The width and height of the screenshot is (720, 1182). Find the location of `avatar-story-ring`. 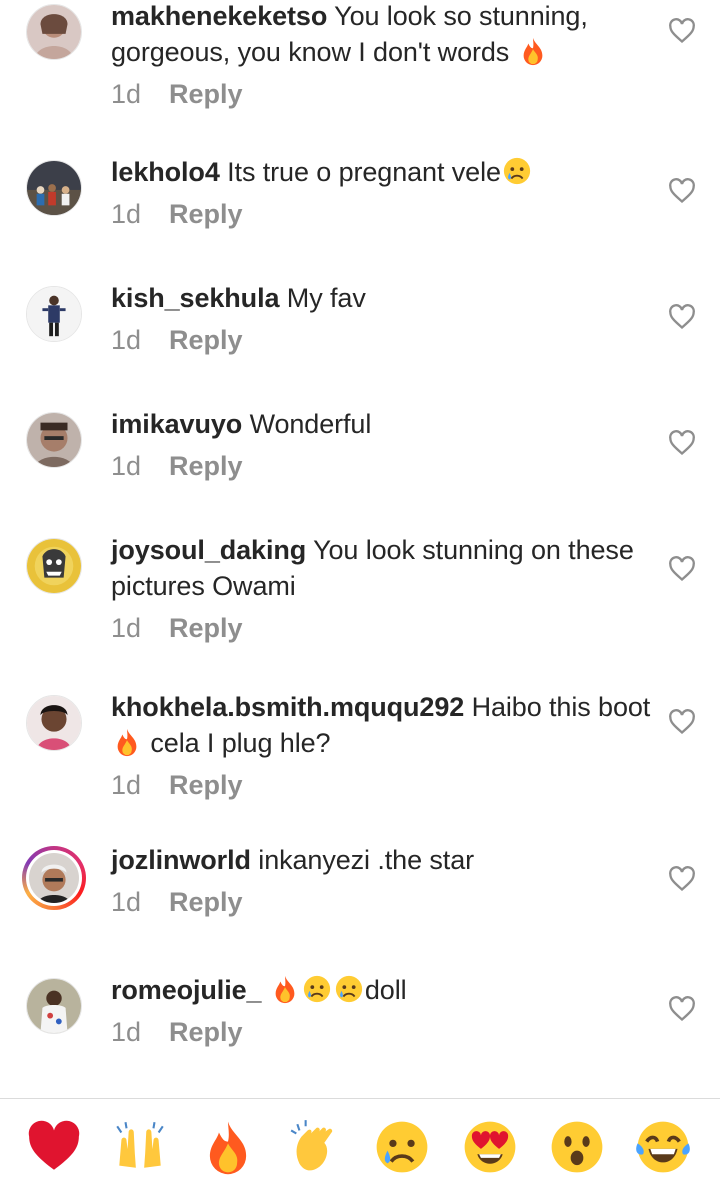

avatar-story-ring is located at coordinates (54, 878).